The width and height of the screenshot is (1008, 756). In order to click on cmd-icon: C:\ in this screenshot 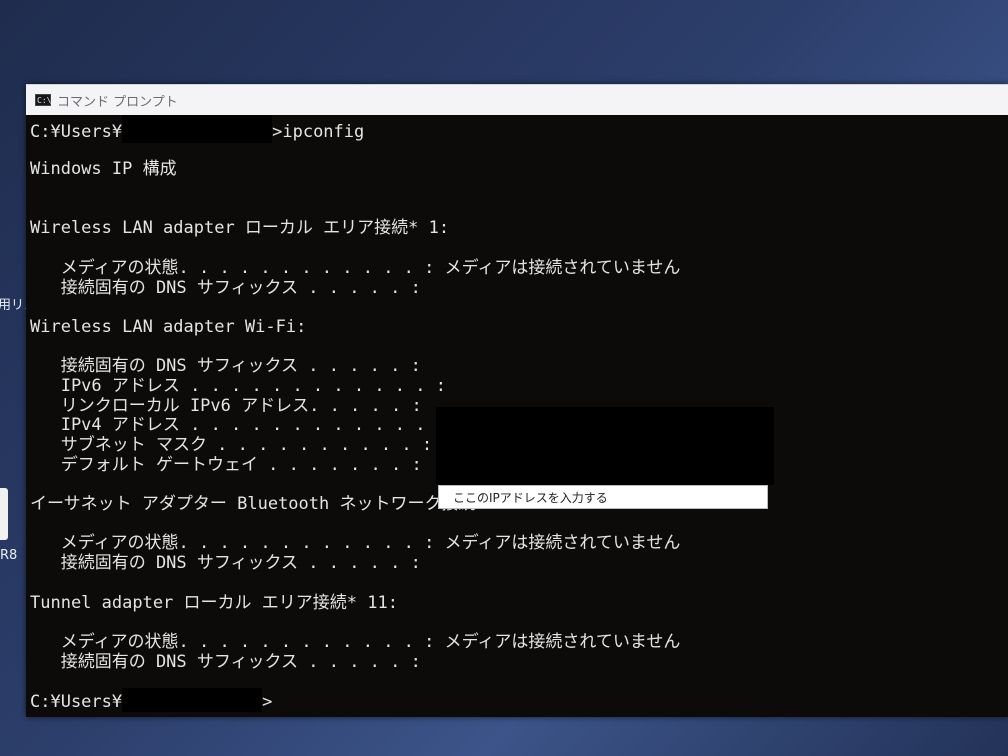, I will do `click(43, 100)`.